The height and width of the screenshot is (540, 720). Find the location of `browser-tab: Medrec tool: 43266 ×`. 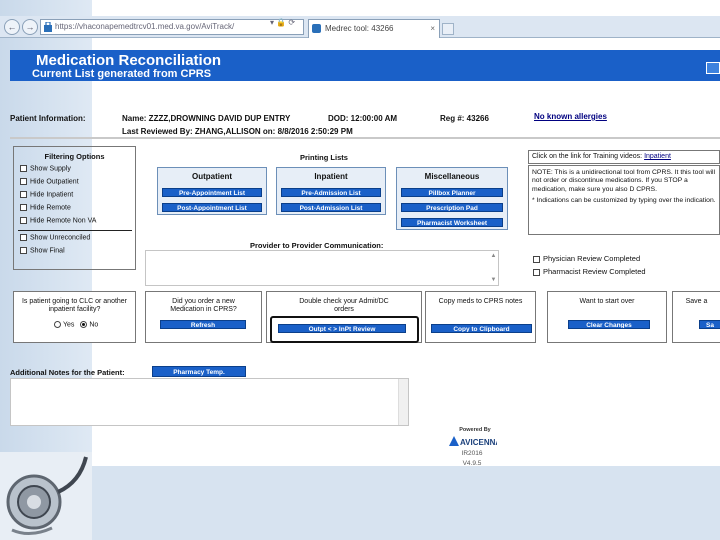

browser-tab: Medrec tool: 43266 × is located at coordinates (374, 28).